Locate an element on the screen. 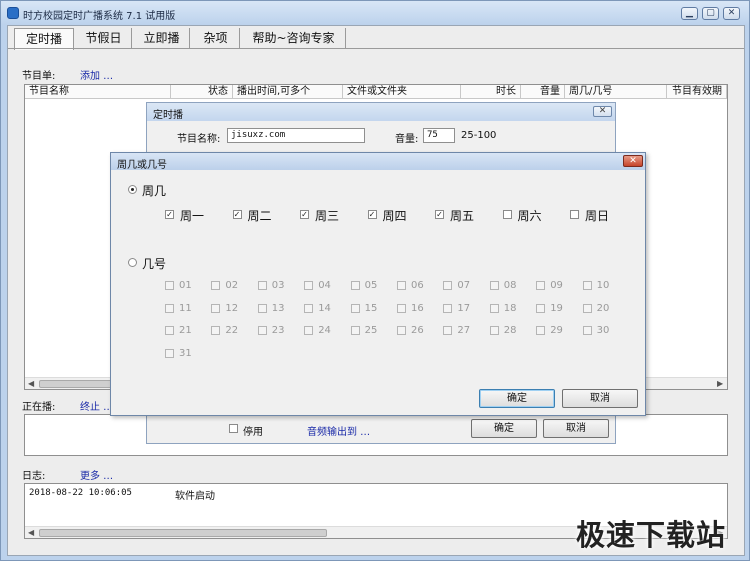  scroll-right-icon: ▶ is located at coordinates (720, 383).